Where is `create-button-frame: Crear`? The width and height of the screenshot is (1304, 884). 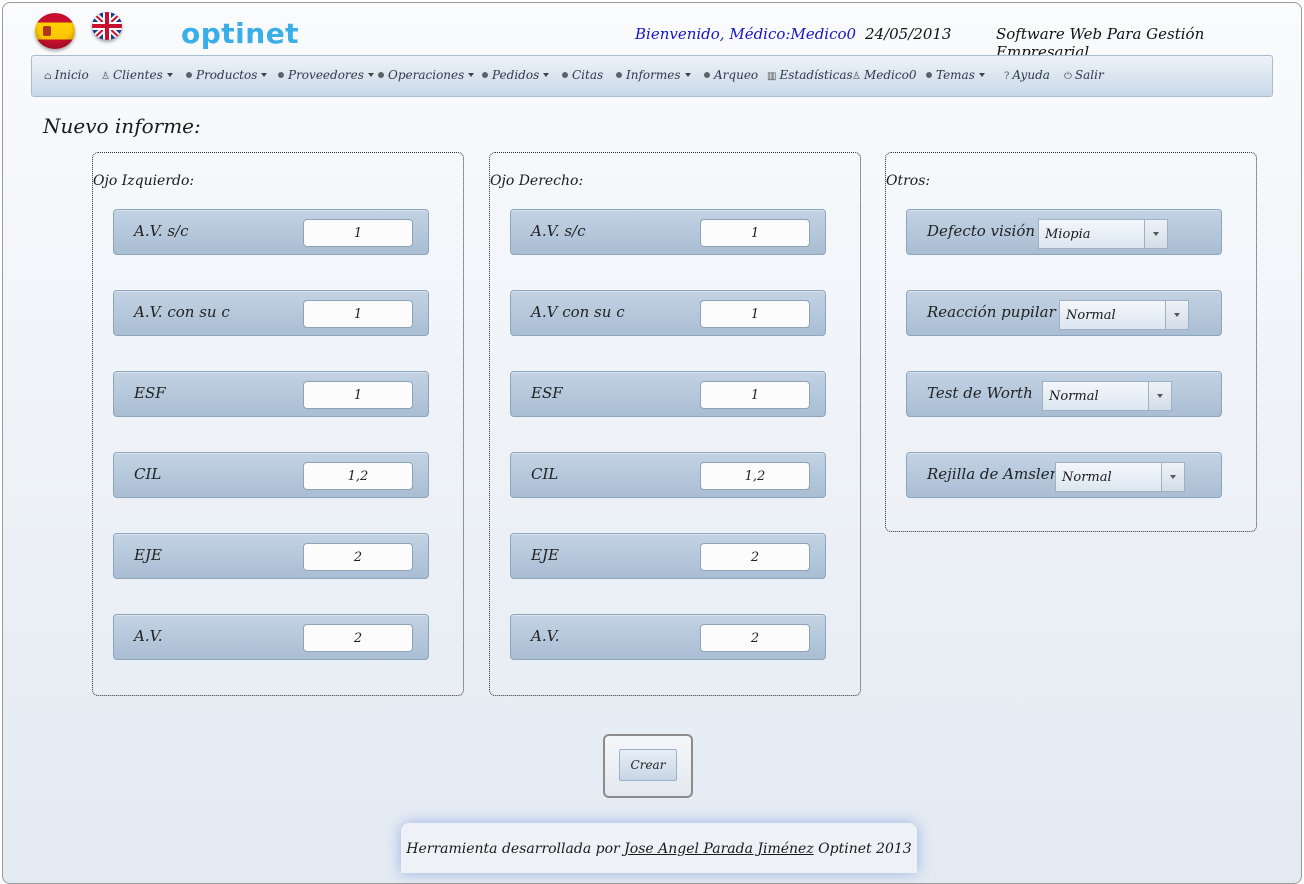 create-button-frame: Crear is located at coordinates (648, 766).